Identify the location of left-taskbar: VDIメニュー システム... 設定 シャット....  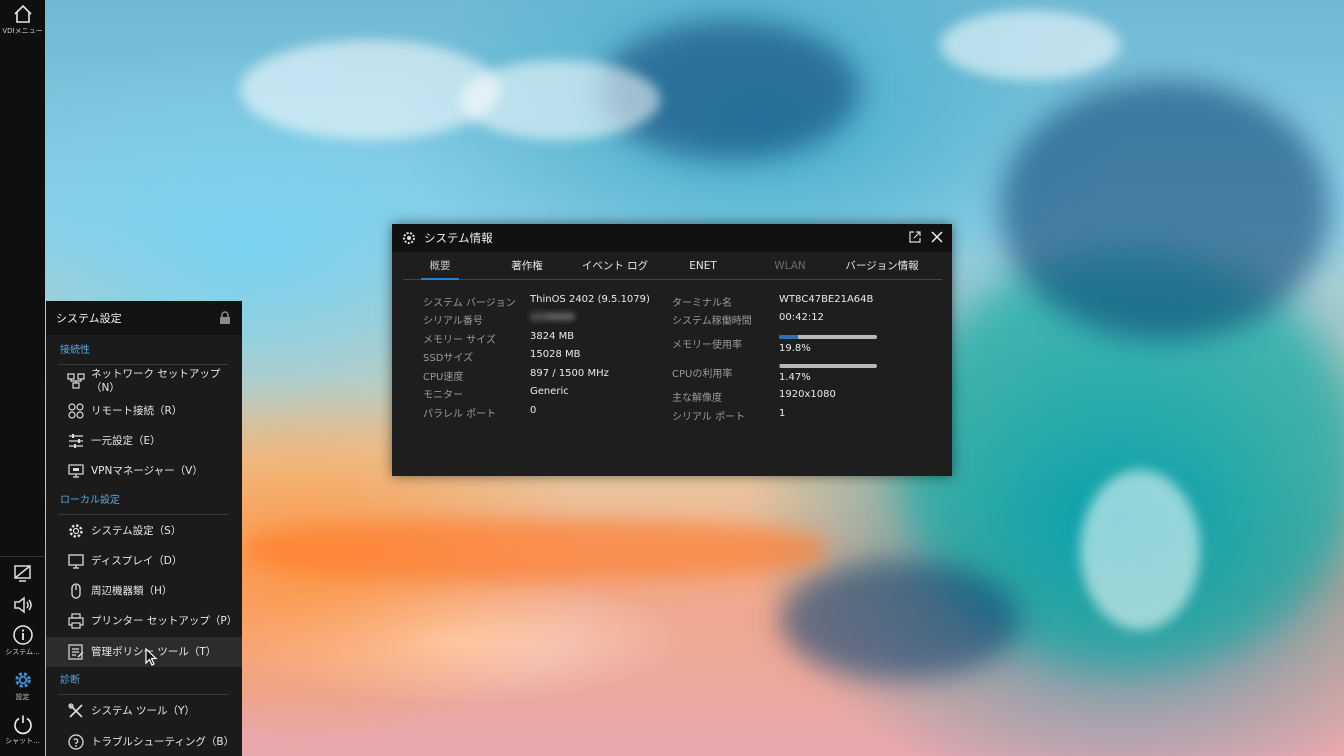
(22, 378).